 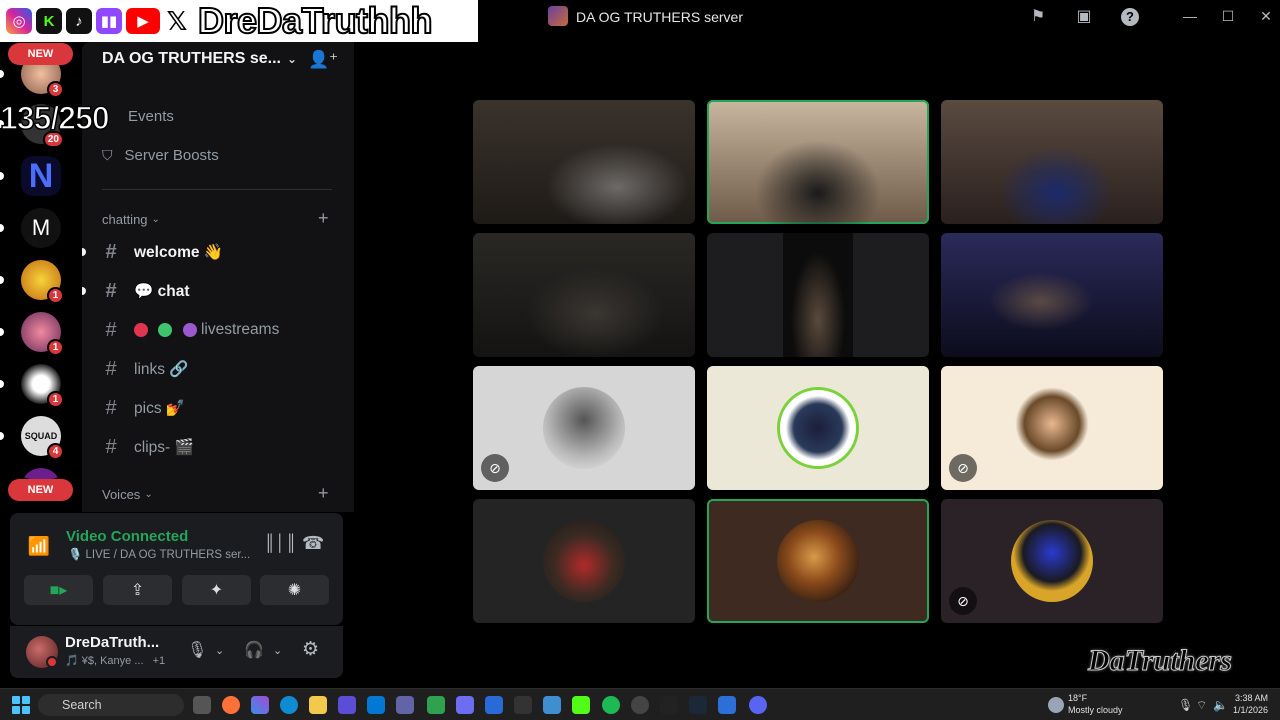 I want to click on inbox-icon: ▣, so click(x=1084, y=17).